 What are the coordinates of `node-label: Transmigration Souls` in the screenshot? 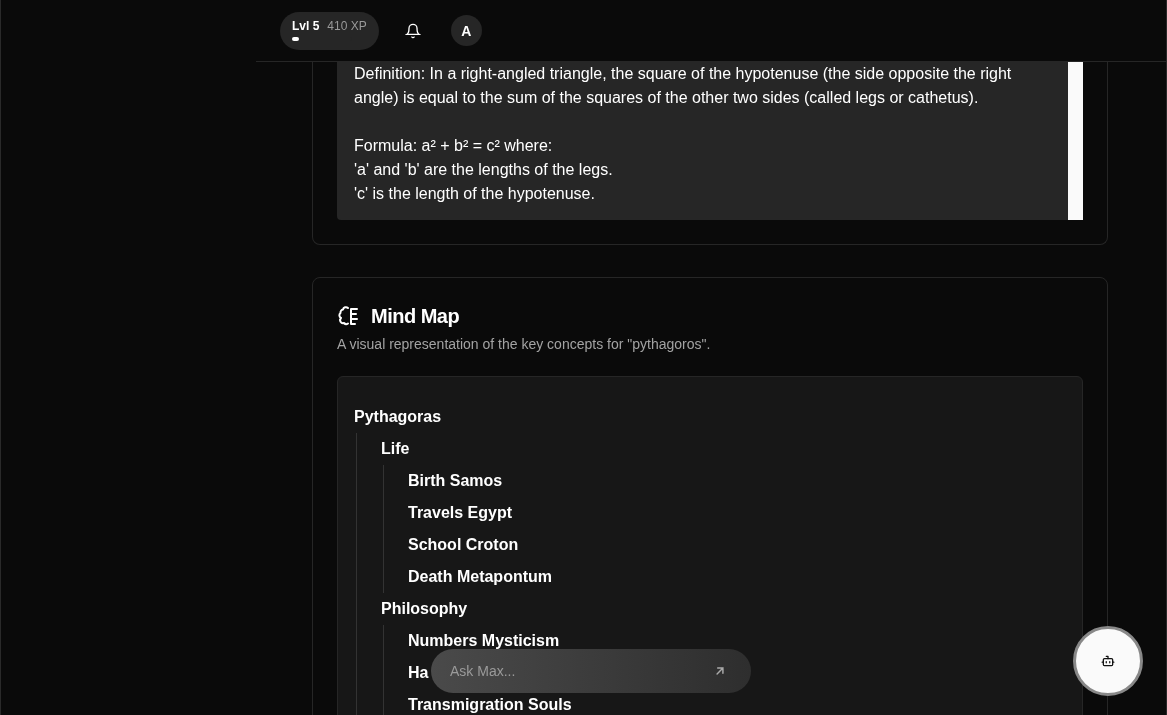 It's located at (490, 705).